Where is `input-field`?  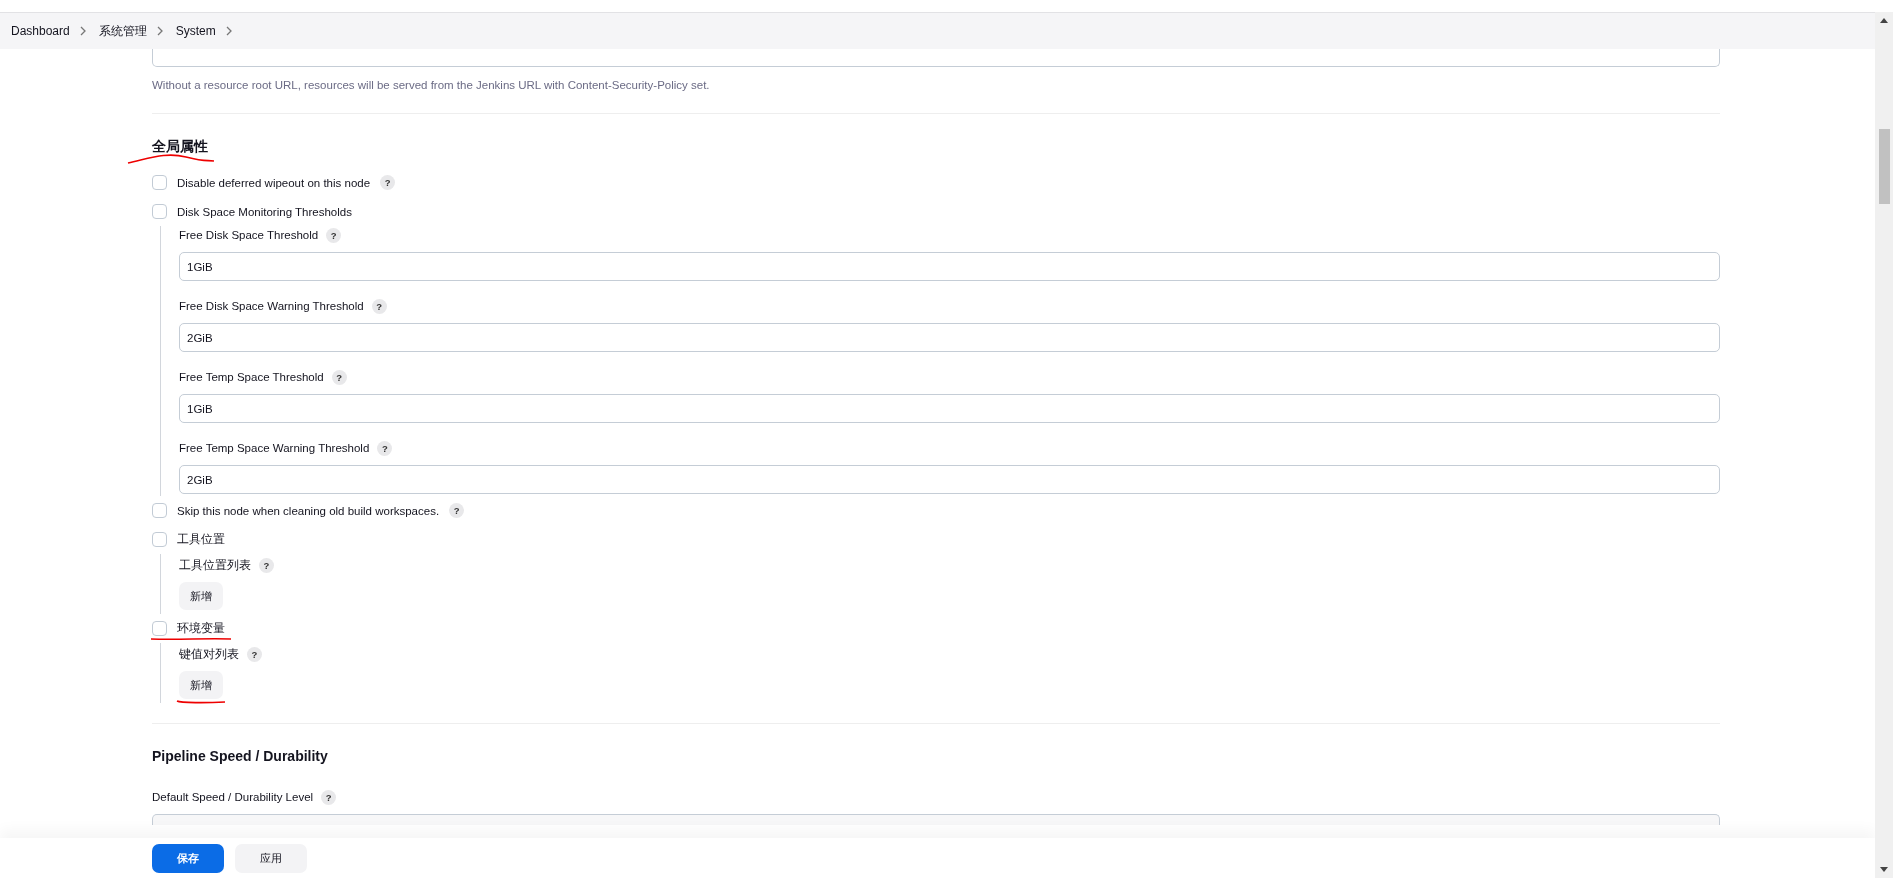 input-field is located at coordinates (936, 58).